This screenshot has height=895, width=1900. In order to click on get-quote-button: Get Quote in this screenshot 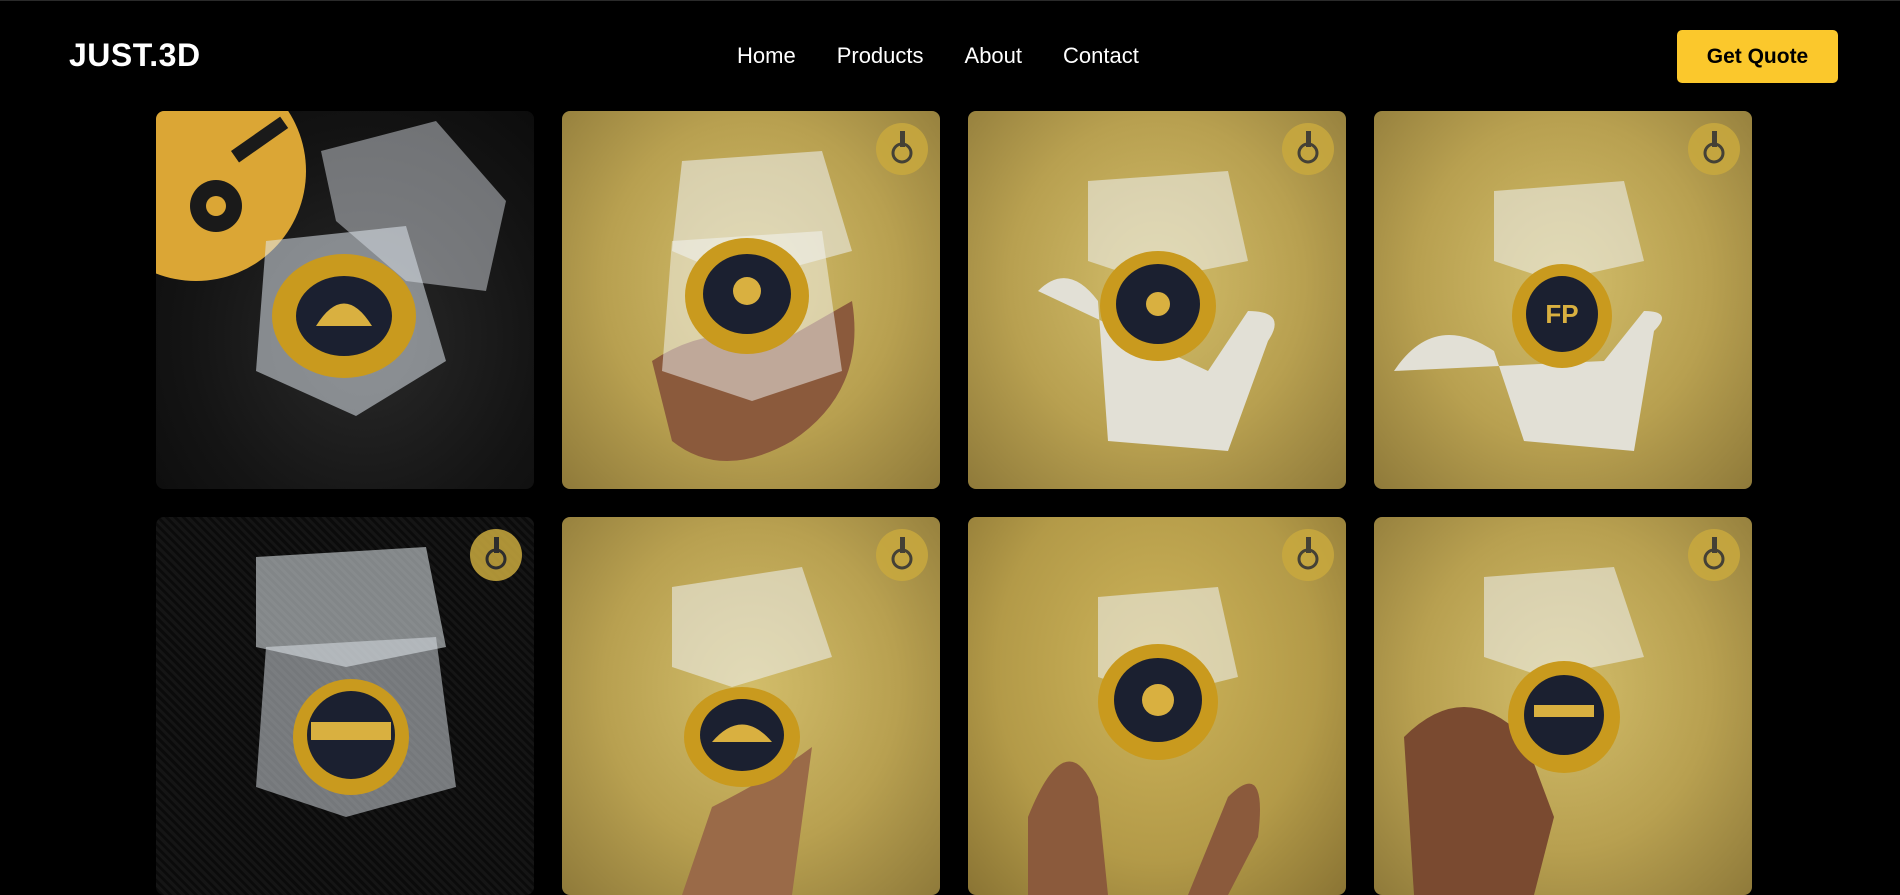, I will do `click(1757, 56)`.